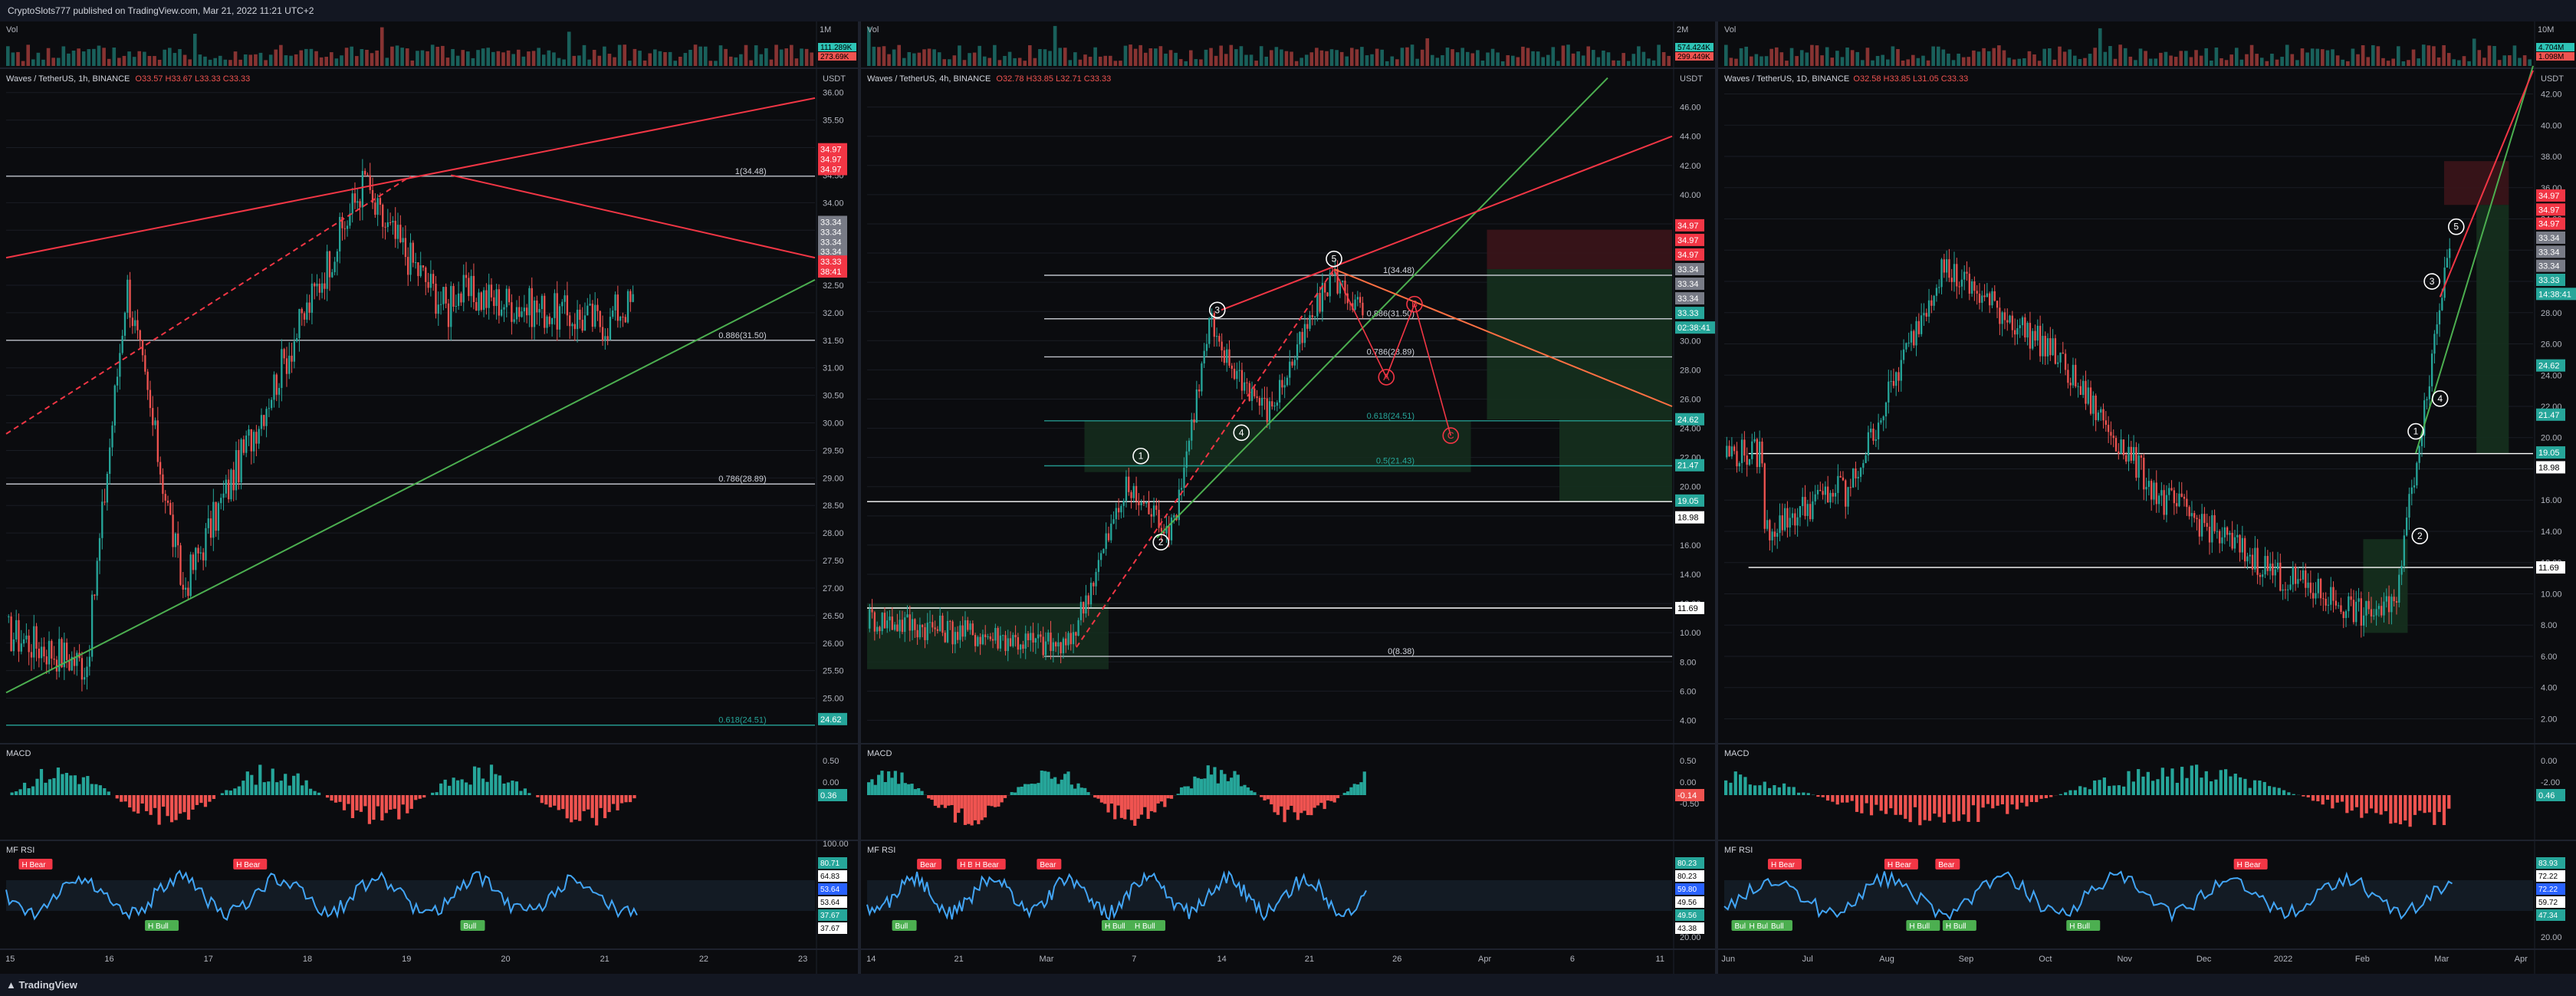 Image resolution: width=2576 pixels, height=996 pixels. Describe the element at coordinates (1900, 865) in the screenshot. I see `rsi-signal-label: H Bear` at that location.